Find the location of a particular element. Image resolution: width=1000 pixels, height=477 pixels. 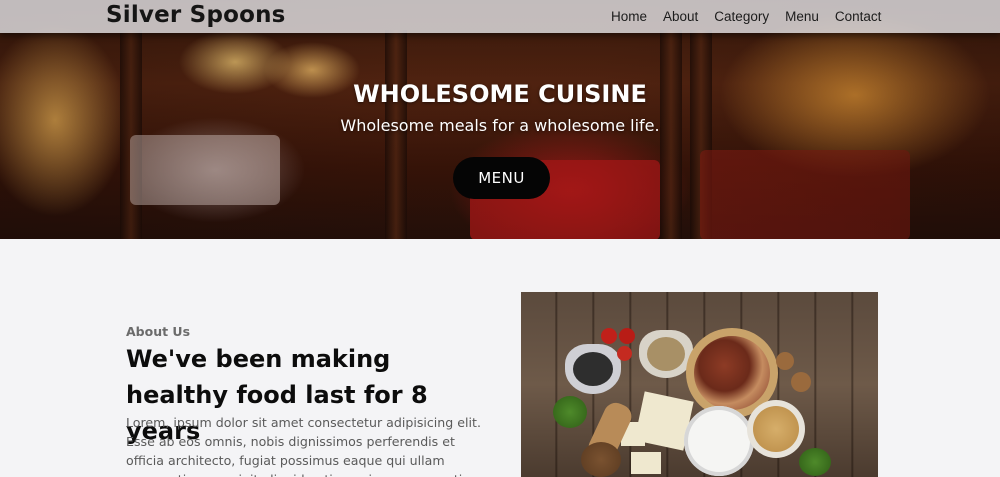

main-nav: Home About Category Menu Contact is located at coordinates (754, 16).